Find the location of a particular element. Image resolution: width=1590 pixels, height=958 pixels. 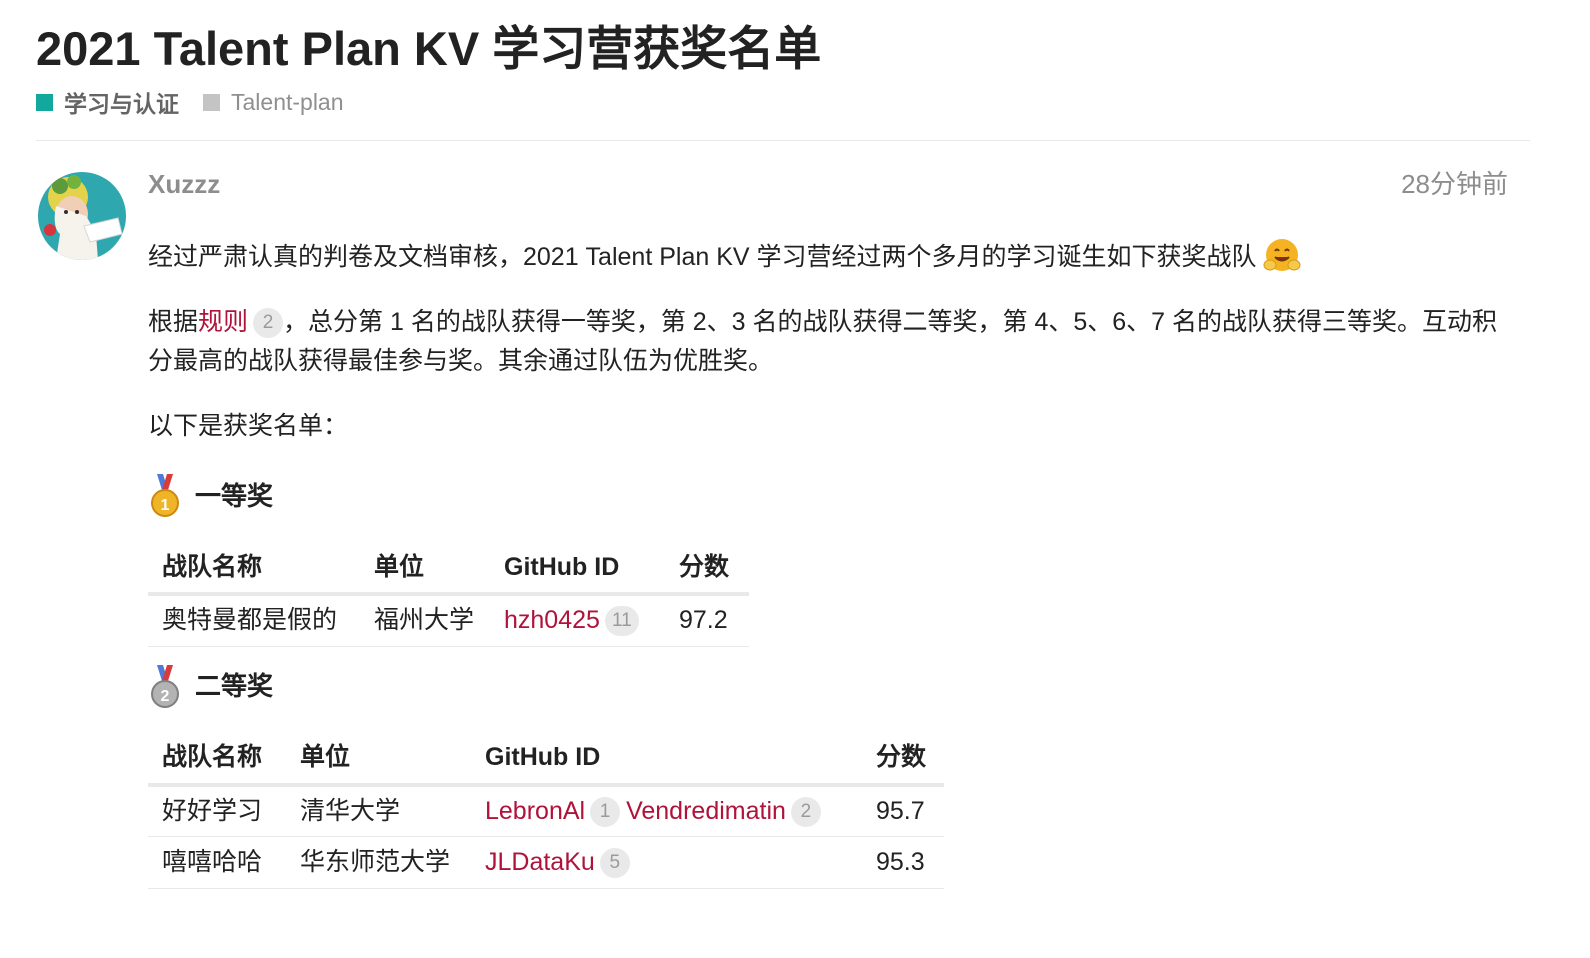

post-date: 28分钟前 is located at coordinates (1454, 184).